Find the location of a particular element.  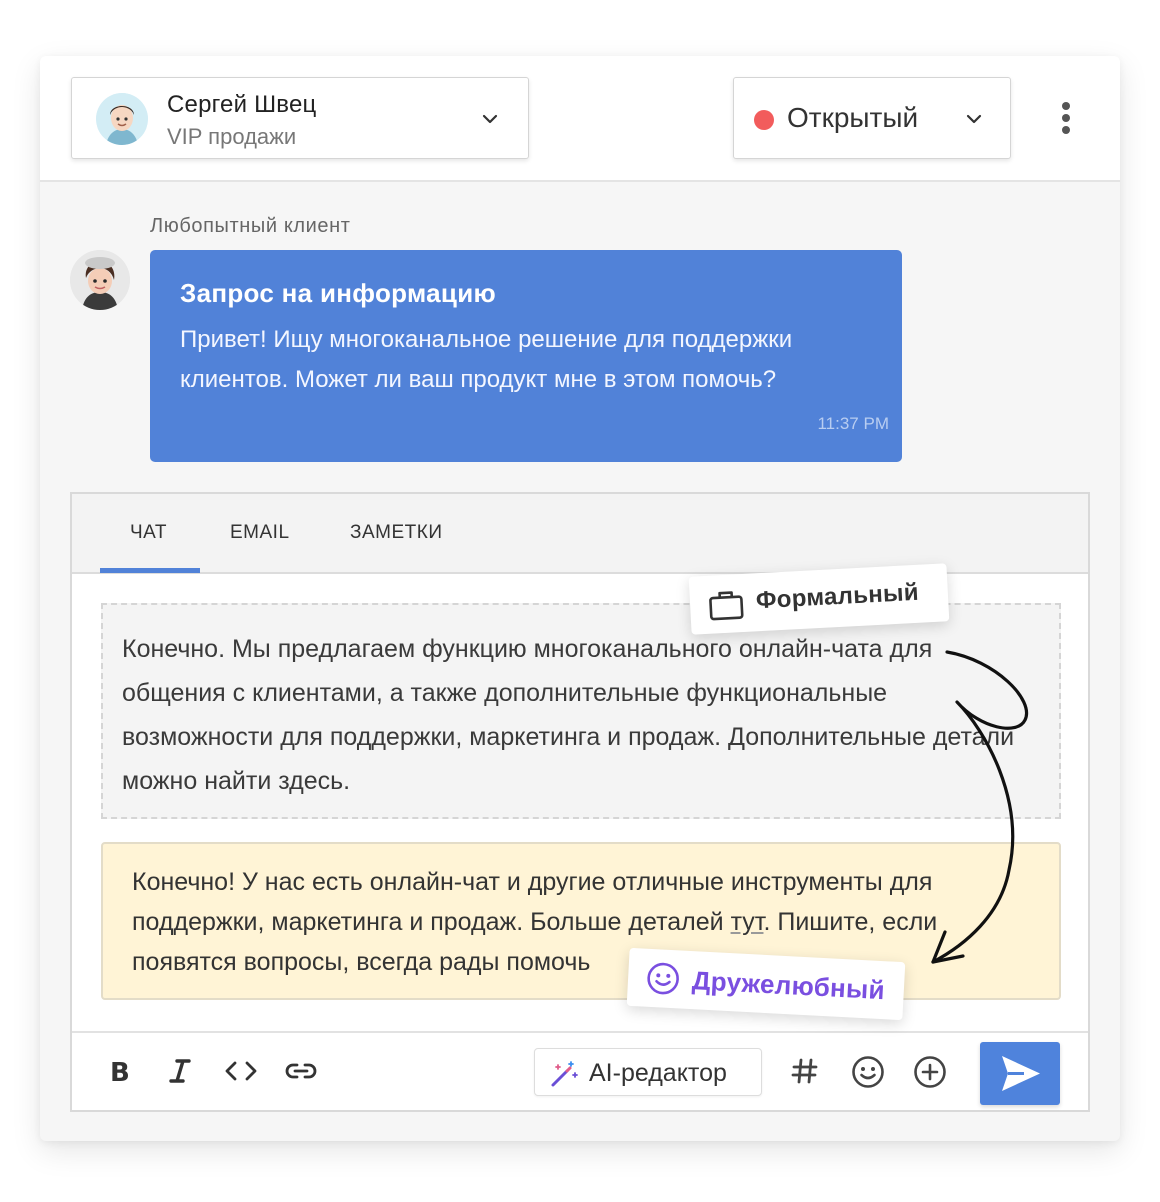

briefcase-icon is located at coordinates (726, 606).